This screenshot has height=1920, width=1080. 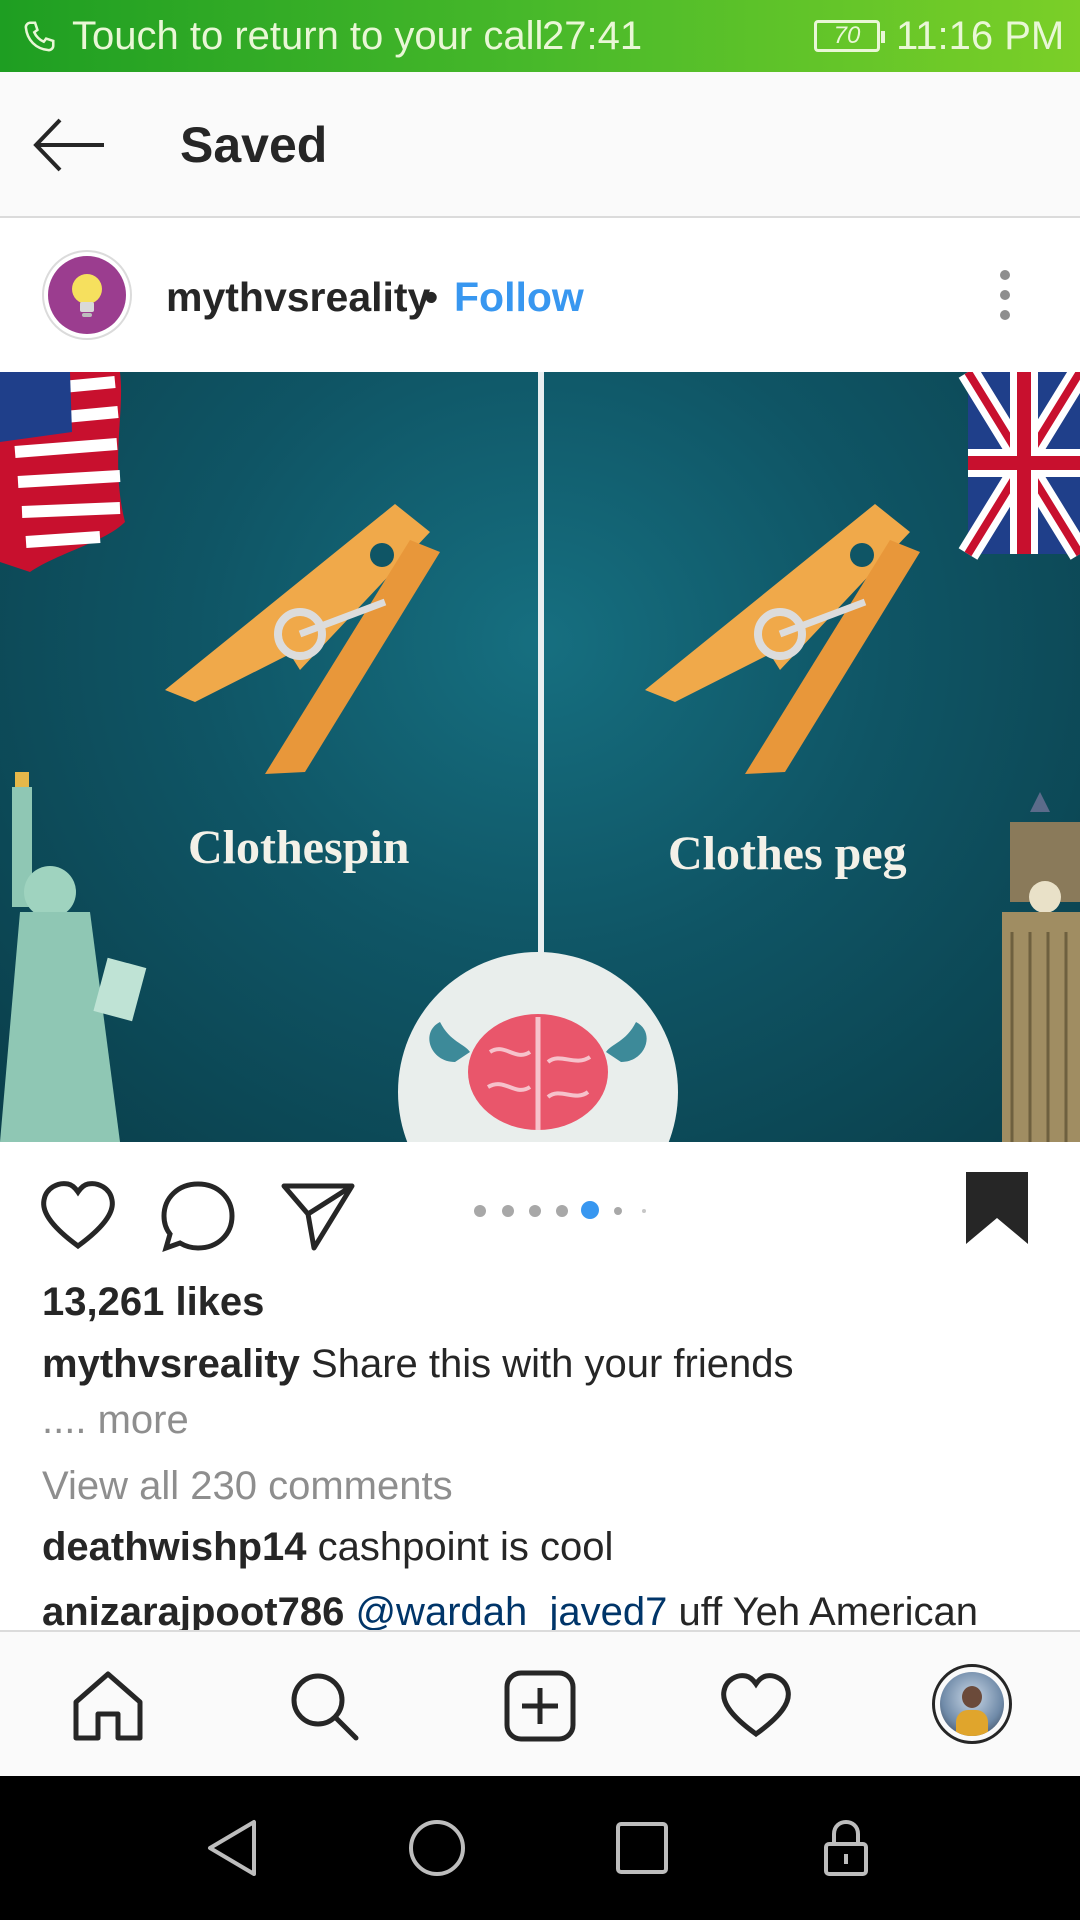 What do you see at coordinates (62, 472) in the screenshot?
I see `us-flag-icon` at bounding box center [62, 472].